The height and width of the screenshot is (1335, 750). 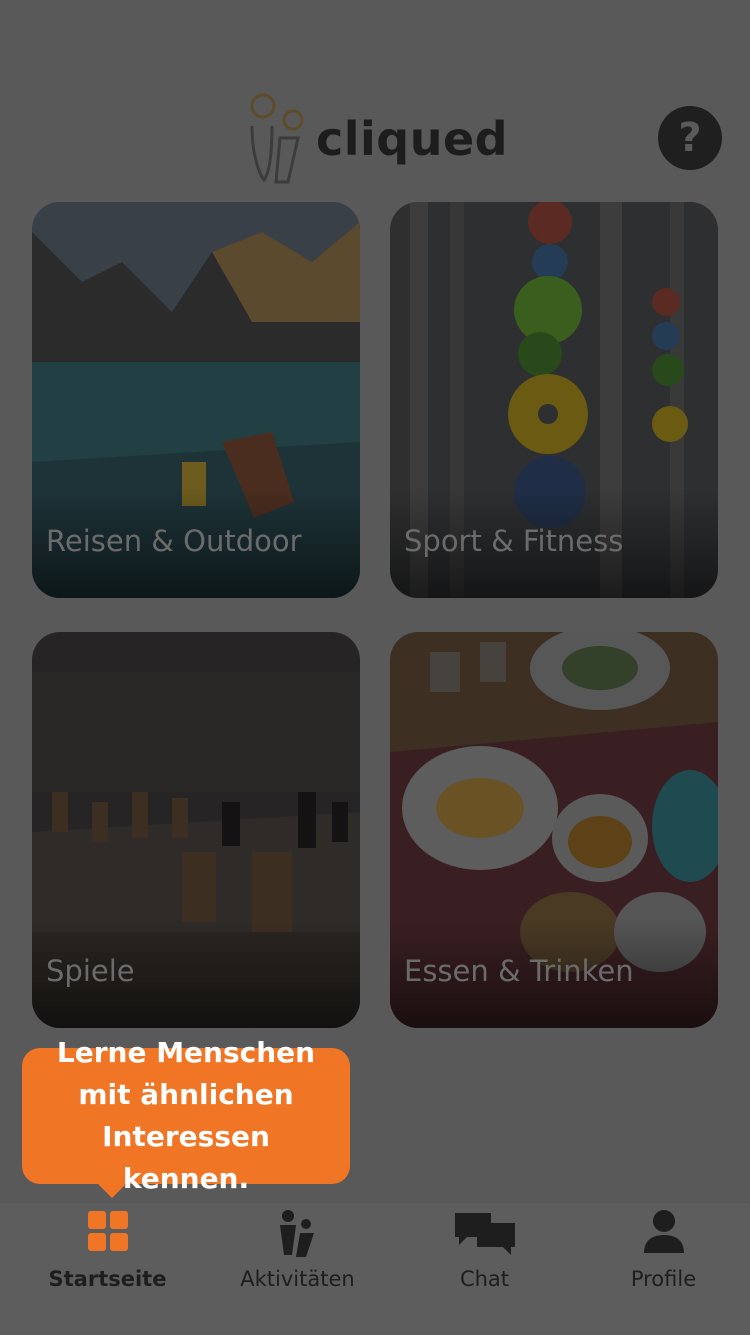 What do you see at coordinates (484, 1279) in the screenshot?
I see `tab-label: Chat` at bounding box center [484, 1279].